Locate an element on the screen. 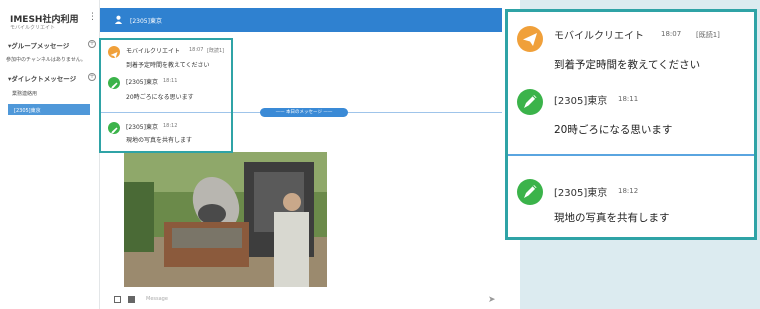 Image resolution: width=760 pixels, height=309 pixels. direct-messages-header: ▾ダイレクトメッセージ is located at coordinates (42, 78).